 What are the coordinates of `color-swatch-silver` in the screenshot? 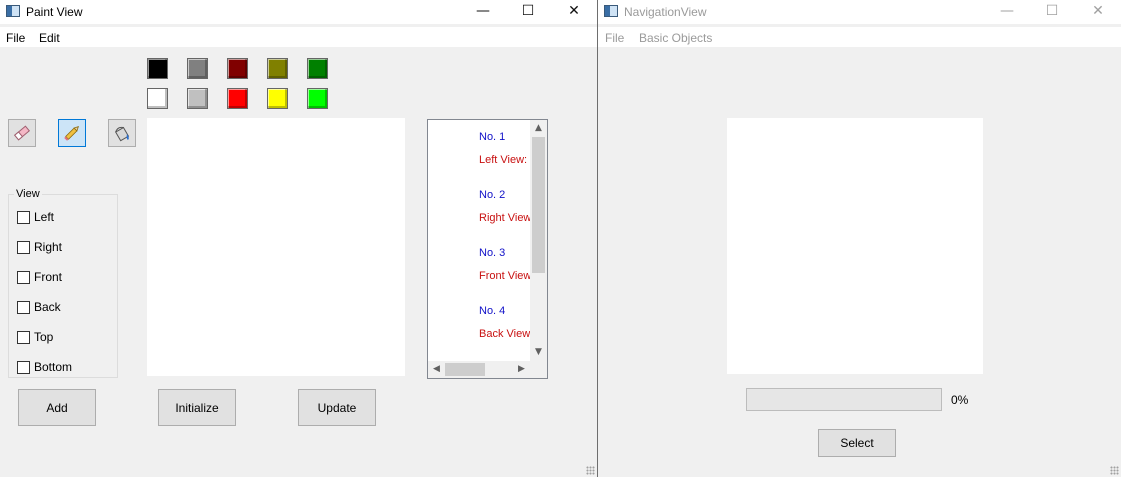 It's located at (197, 98).